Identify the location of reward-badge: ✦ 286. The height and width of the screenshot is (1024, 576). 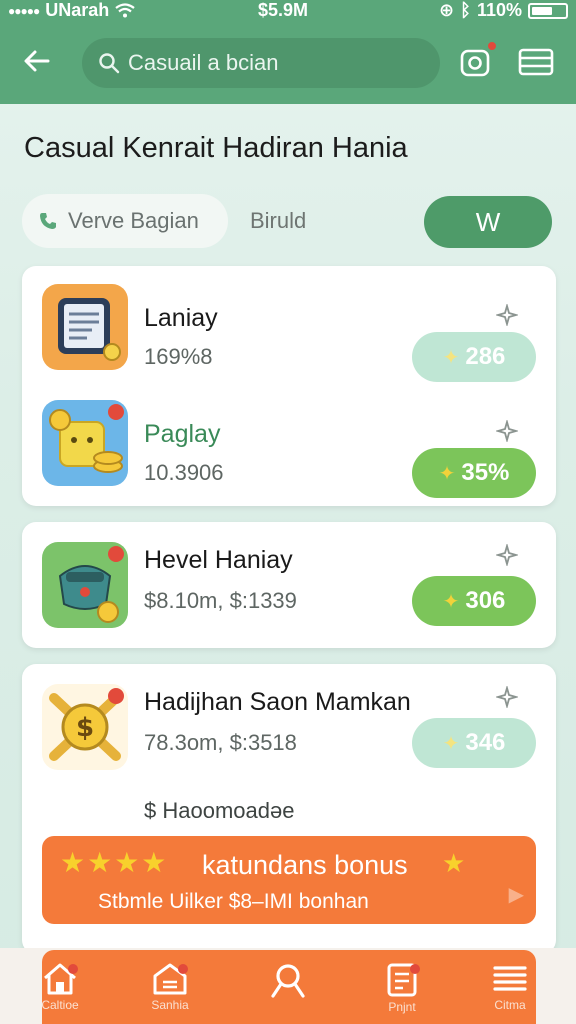
(474, 357).